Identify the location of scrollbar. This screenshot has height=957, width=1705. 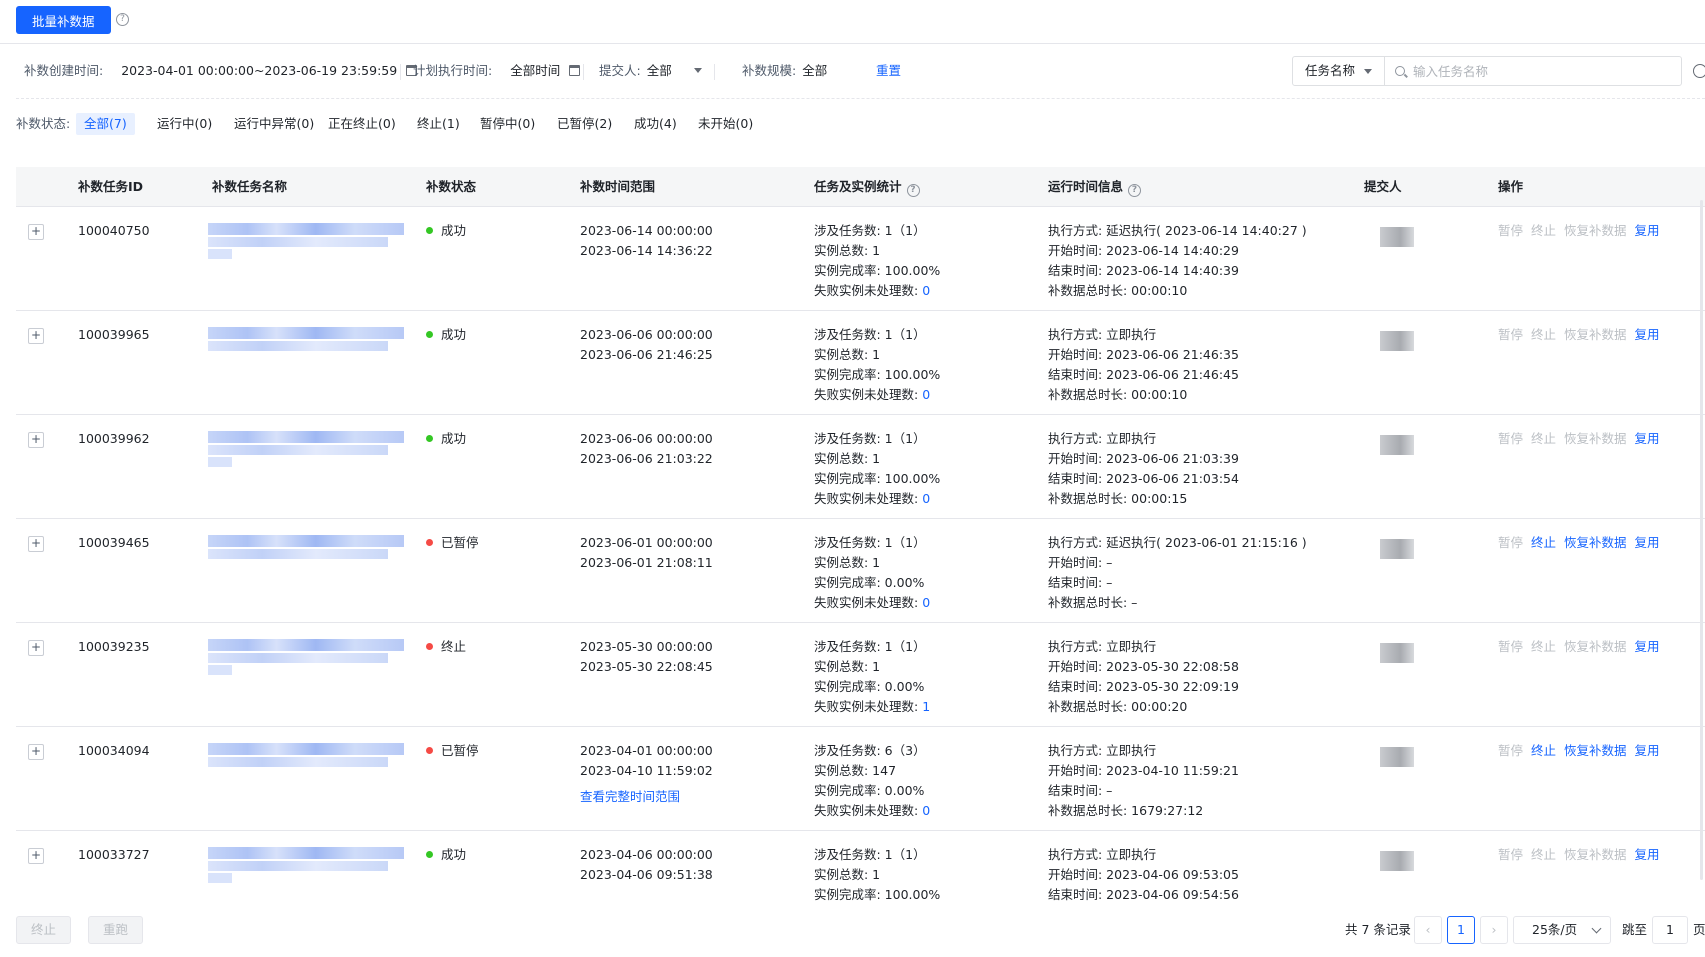
(1701, 540).